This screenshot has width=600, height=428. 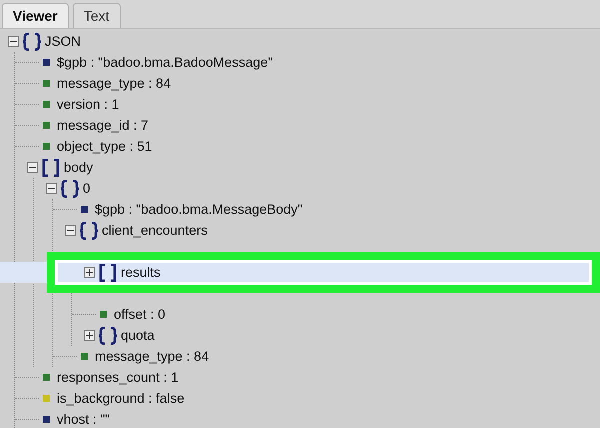 What do you see at coordinates (35, 15) in the screenshot?
I see `tab: Viewer` at bounding box center [35, 15].